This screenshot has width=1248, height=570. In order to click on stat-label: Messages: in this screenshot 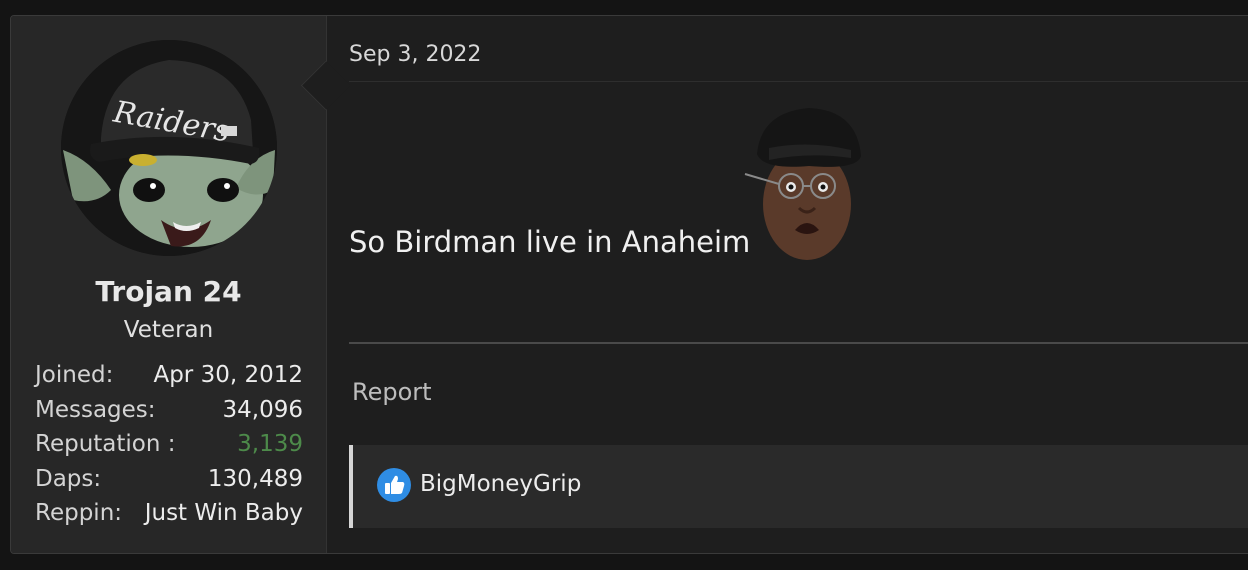, I will do `click(95, 409)`.